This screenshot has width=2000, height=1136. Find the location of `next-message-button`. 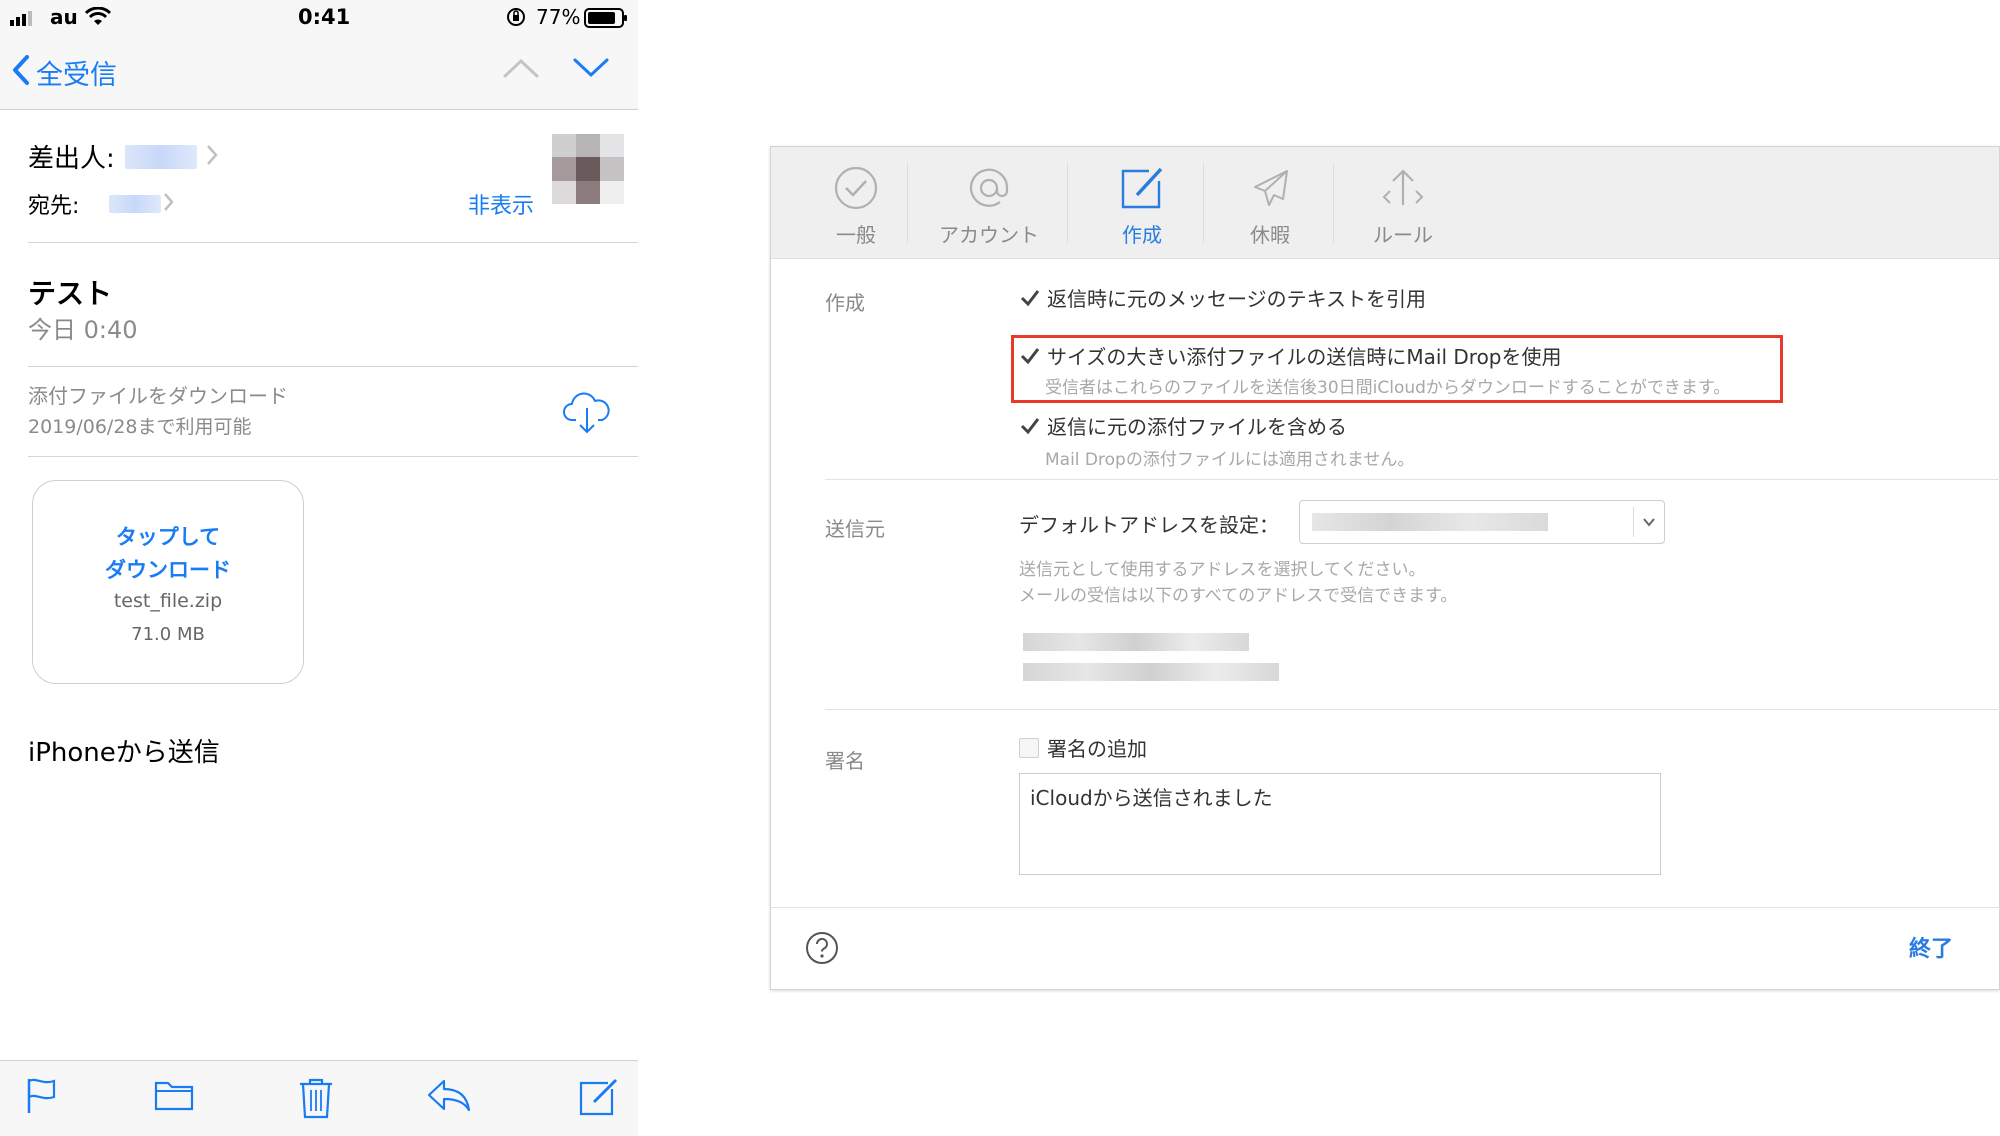

next-message-button is located at coordinates (591, 70).